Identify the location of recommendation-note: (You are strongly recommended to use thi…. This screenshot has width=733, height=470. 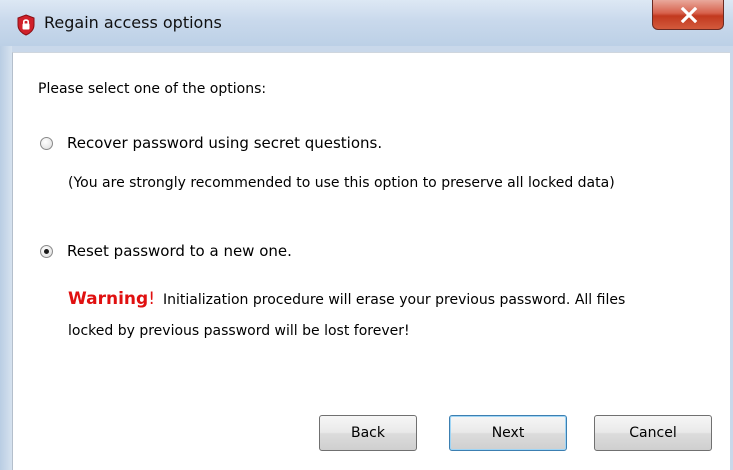
(341, 183).